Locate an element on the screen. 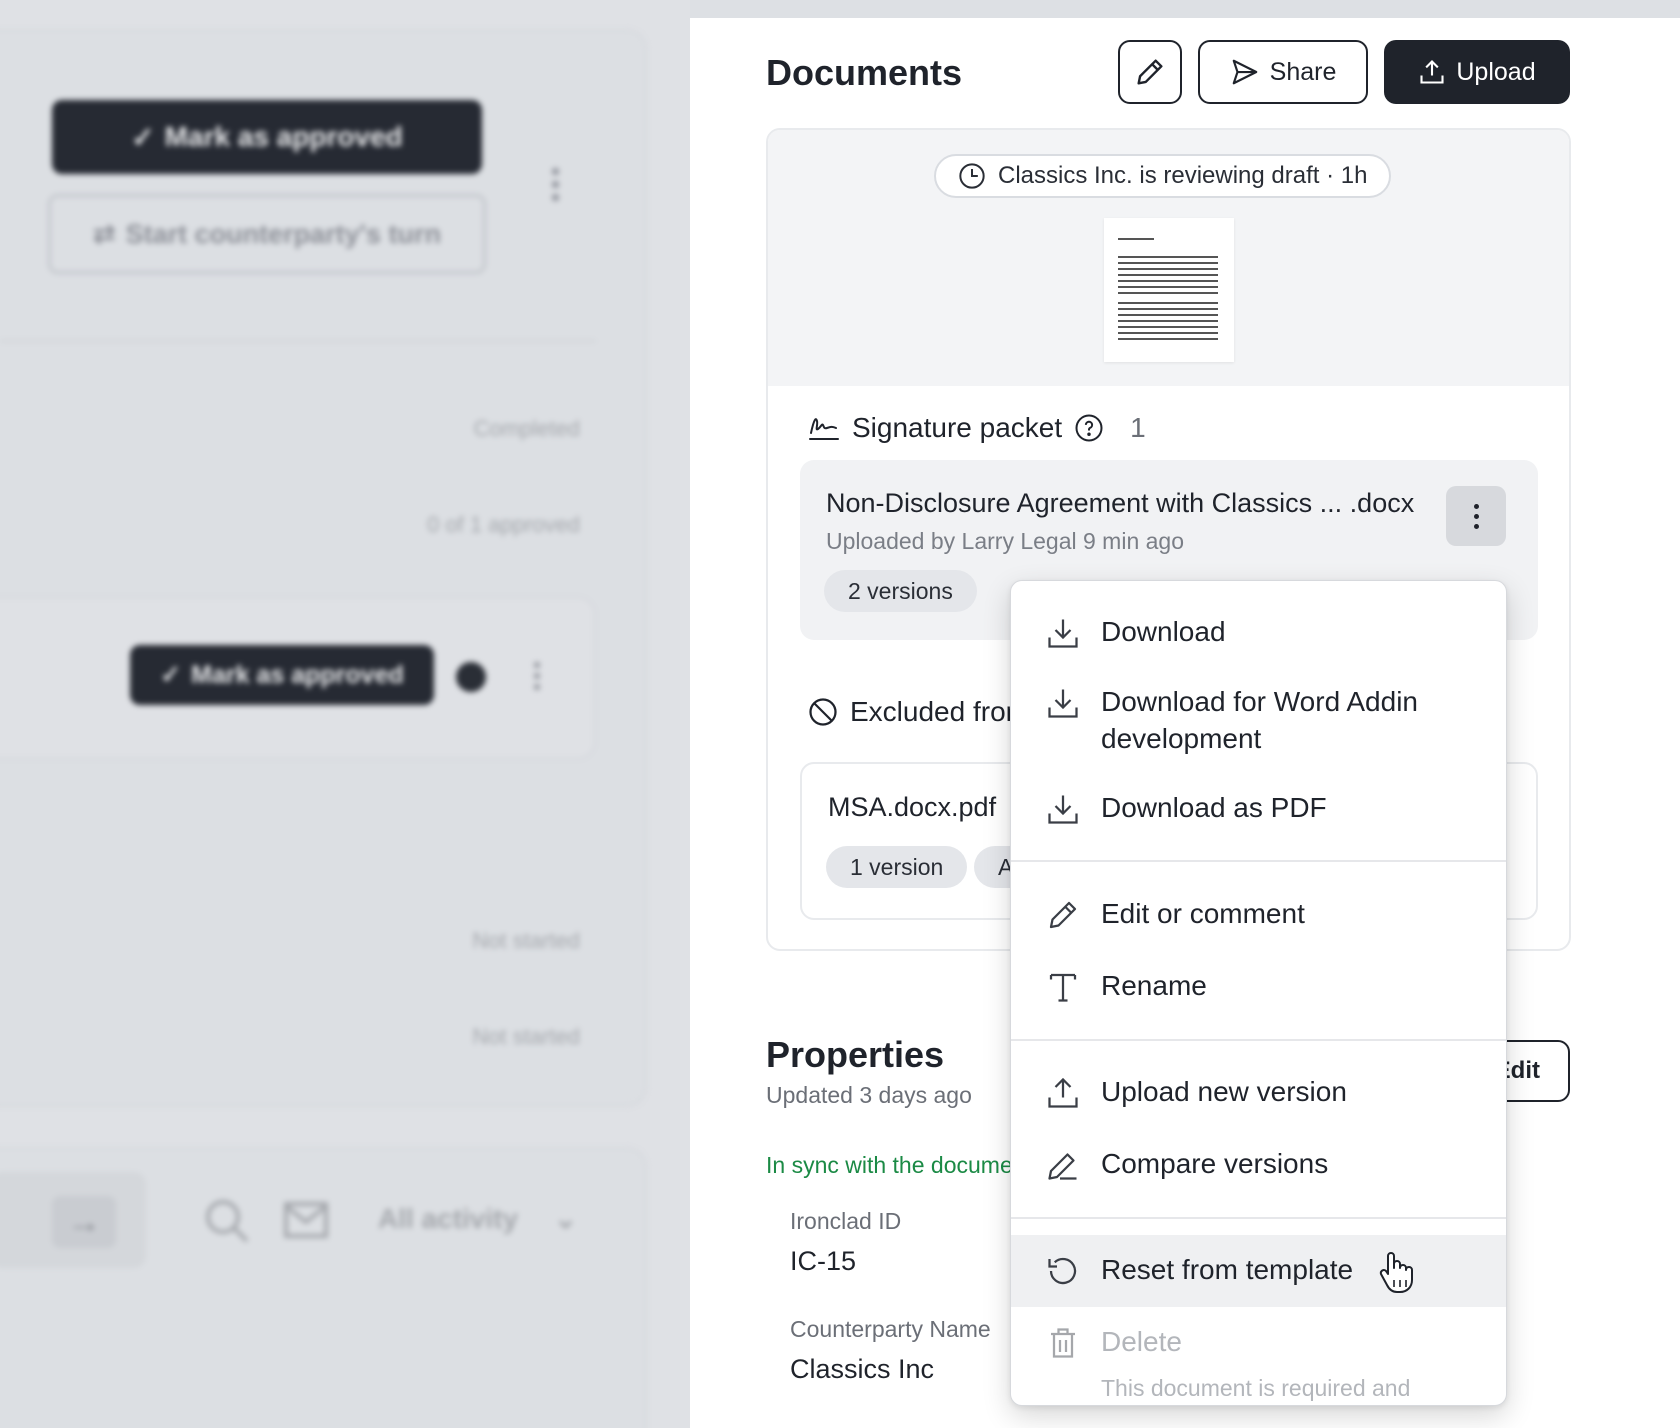  menu-item-upload-version: Upload new version is located at coordinates (1258, 1092).